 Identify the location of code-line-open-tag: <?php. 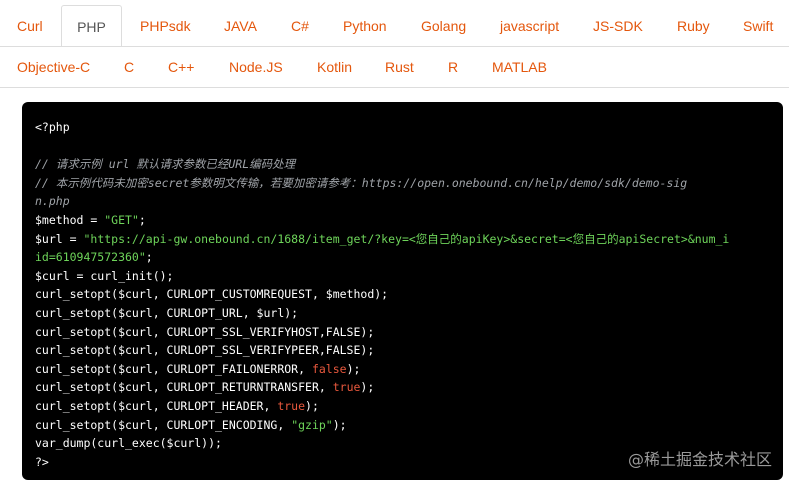
(402, 127).